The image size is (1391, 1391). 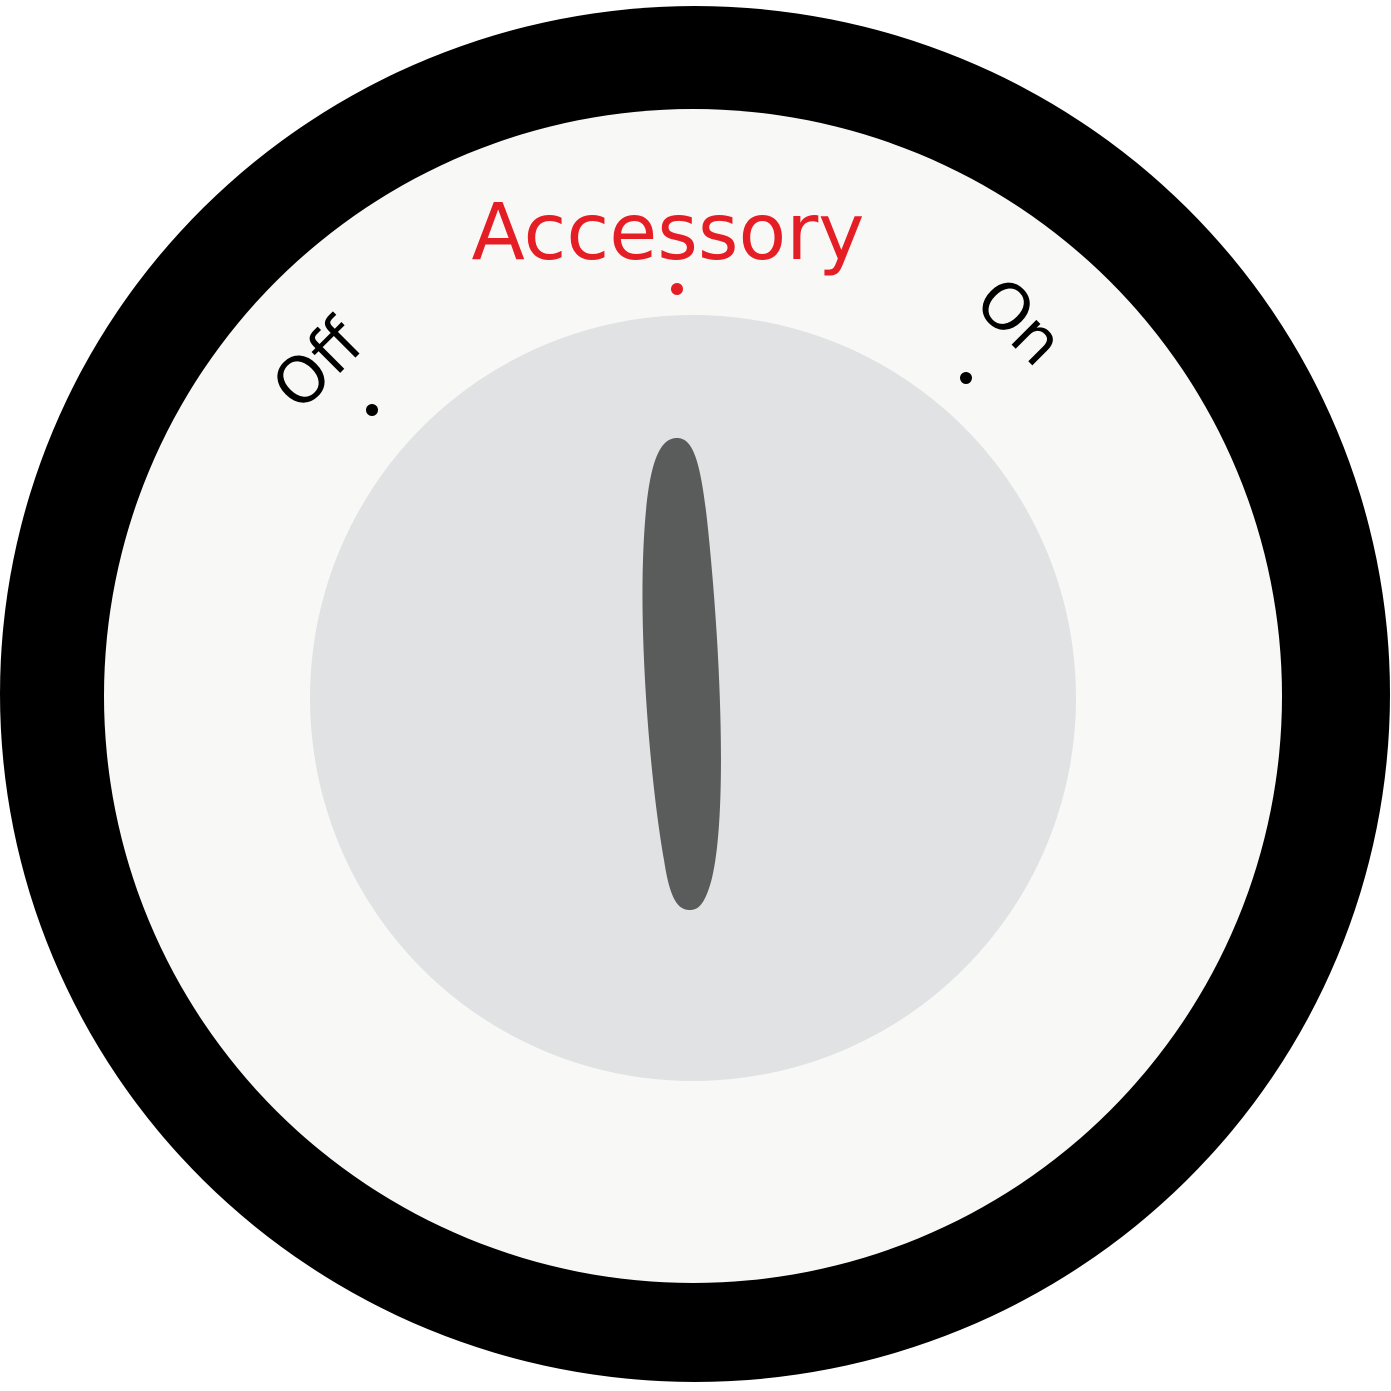 What do you see at coordinates (668, 233) in the screenshot?
I see `position-label-accessory: Accessory` at bounding box center [668, 233].